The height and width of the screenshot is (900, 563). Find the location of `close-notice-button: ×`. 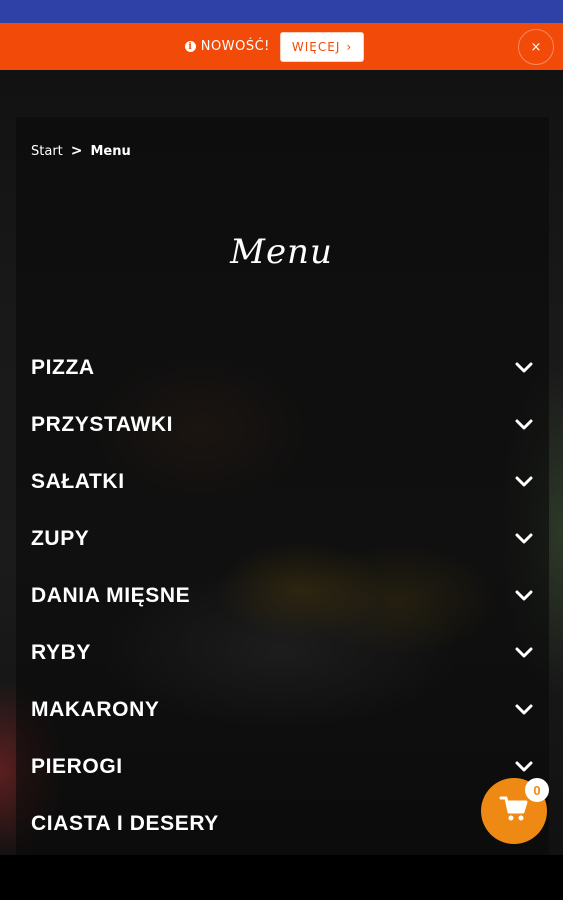

close-notice-button: × is located at coordinates (536, 47).